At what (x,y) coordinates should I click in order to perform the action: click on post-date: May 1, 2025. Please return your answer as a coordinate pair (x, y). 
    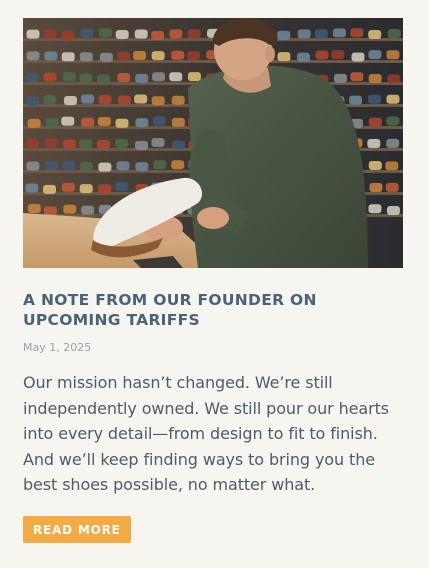
    Looking at the image, I should click on (57, 347).